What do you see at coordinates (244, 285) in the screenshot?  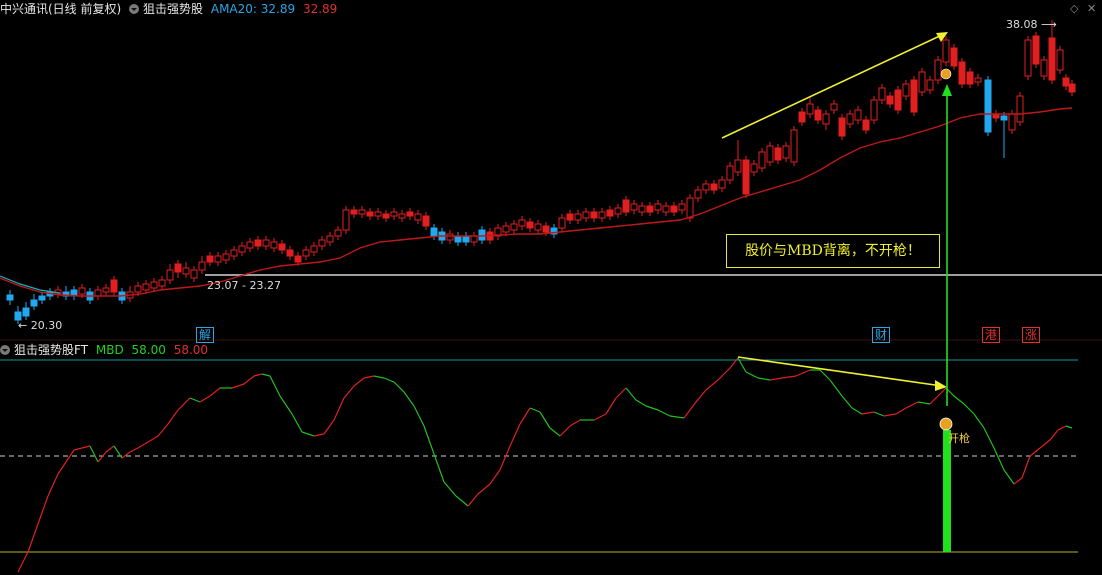 I see `range-price-label: 23.07 - 23.27` at bounding box center [244, 285].